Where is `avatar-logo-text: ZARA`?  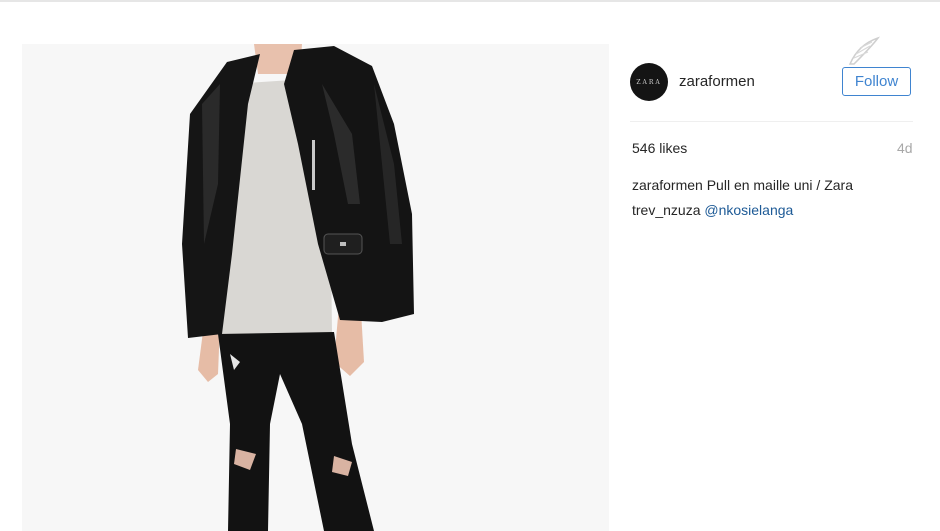
avatar-logo-text: ZARA is located at coordinates (649, 82).